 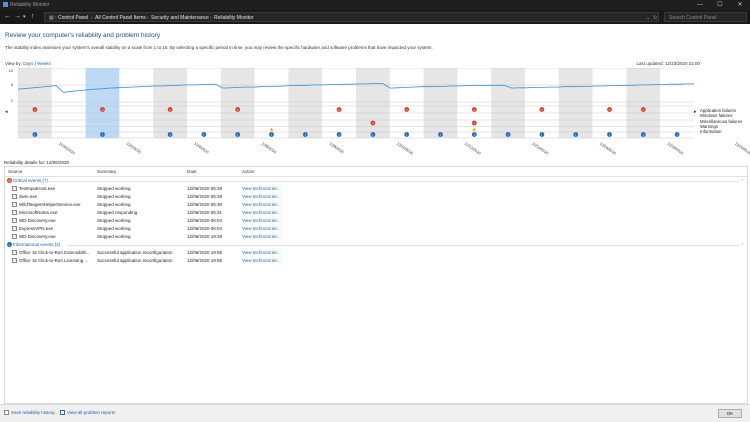 What do you see at coordinates (33, 17) in the screenshot?
I see `up-arrow-icon: ↑` at bounding box center [33, 17].